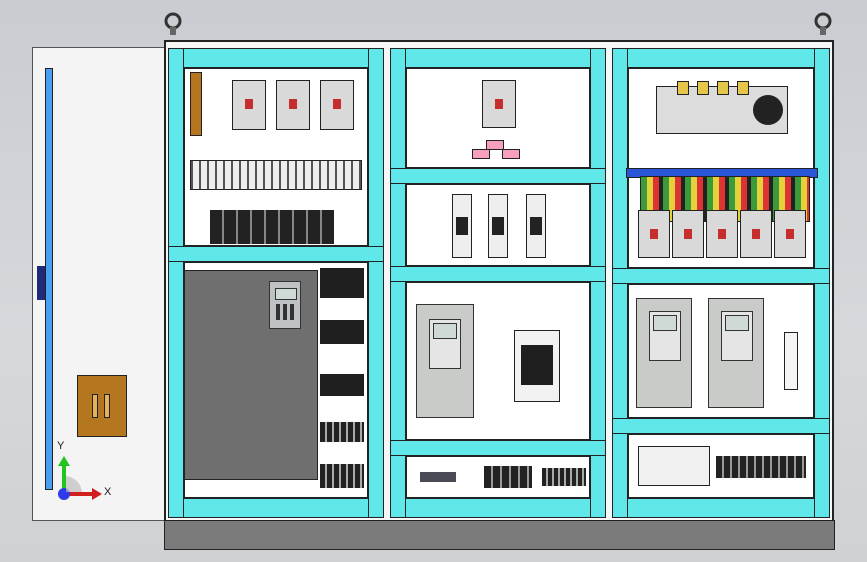  Describe the element at coordinates (61, 446) in the screenshot. I see `axis-label-y: Y` at that location.